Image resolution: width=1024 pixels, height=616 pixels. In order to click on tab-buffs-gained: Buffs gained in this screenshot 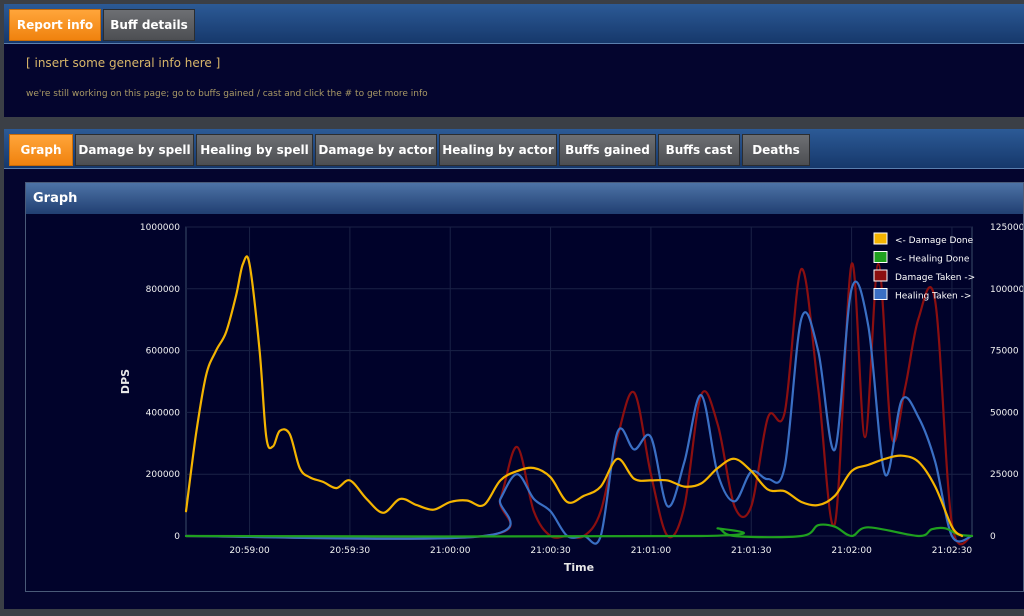, I will do `click(607, 150)`.